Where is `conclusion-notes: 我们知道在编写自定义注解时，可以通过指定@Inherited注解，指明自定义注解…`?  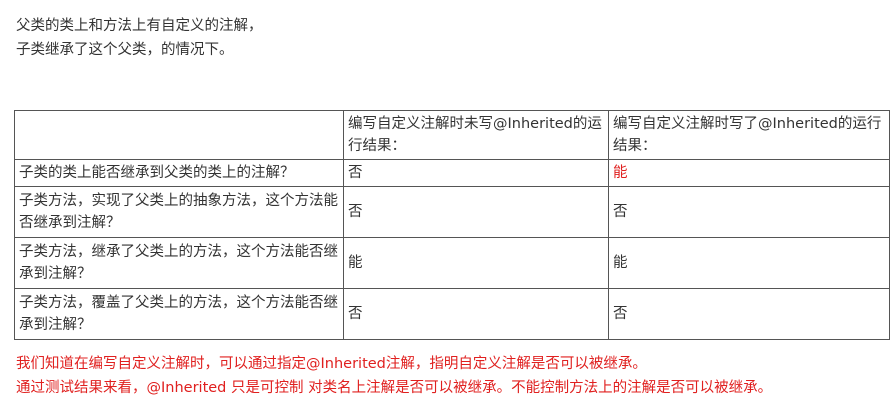 conclusion-notes: 我们知道在编写自定义注解时，可以通过指定@Inherited注解，指明自定义注解… is located at coordinates (394, 376).